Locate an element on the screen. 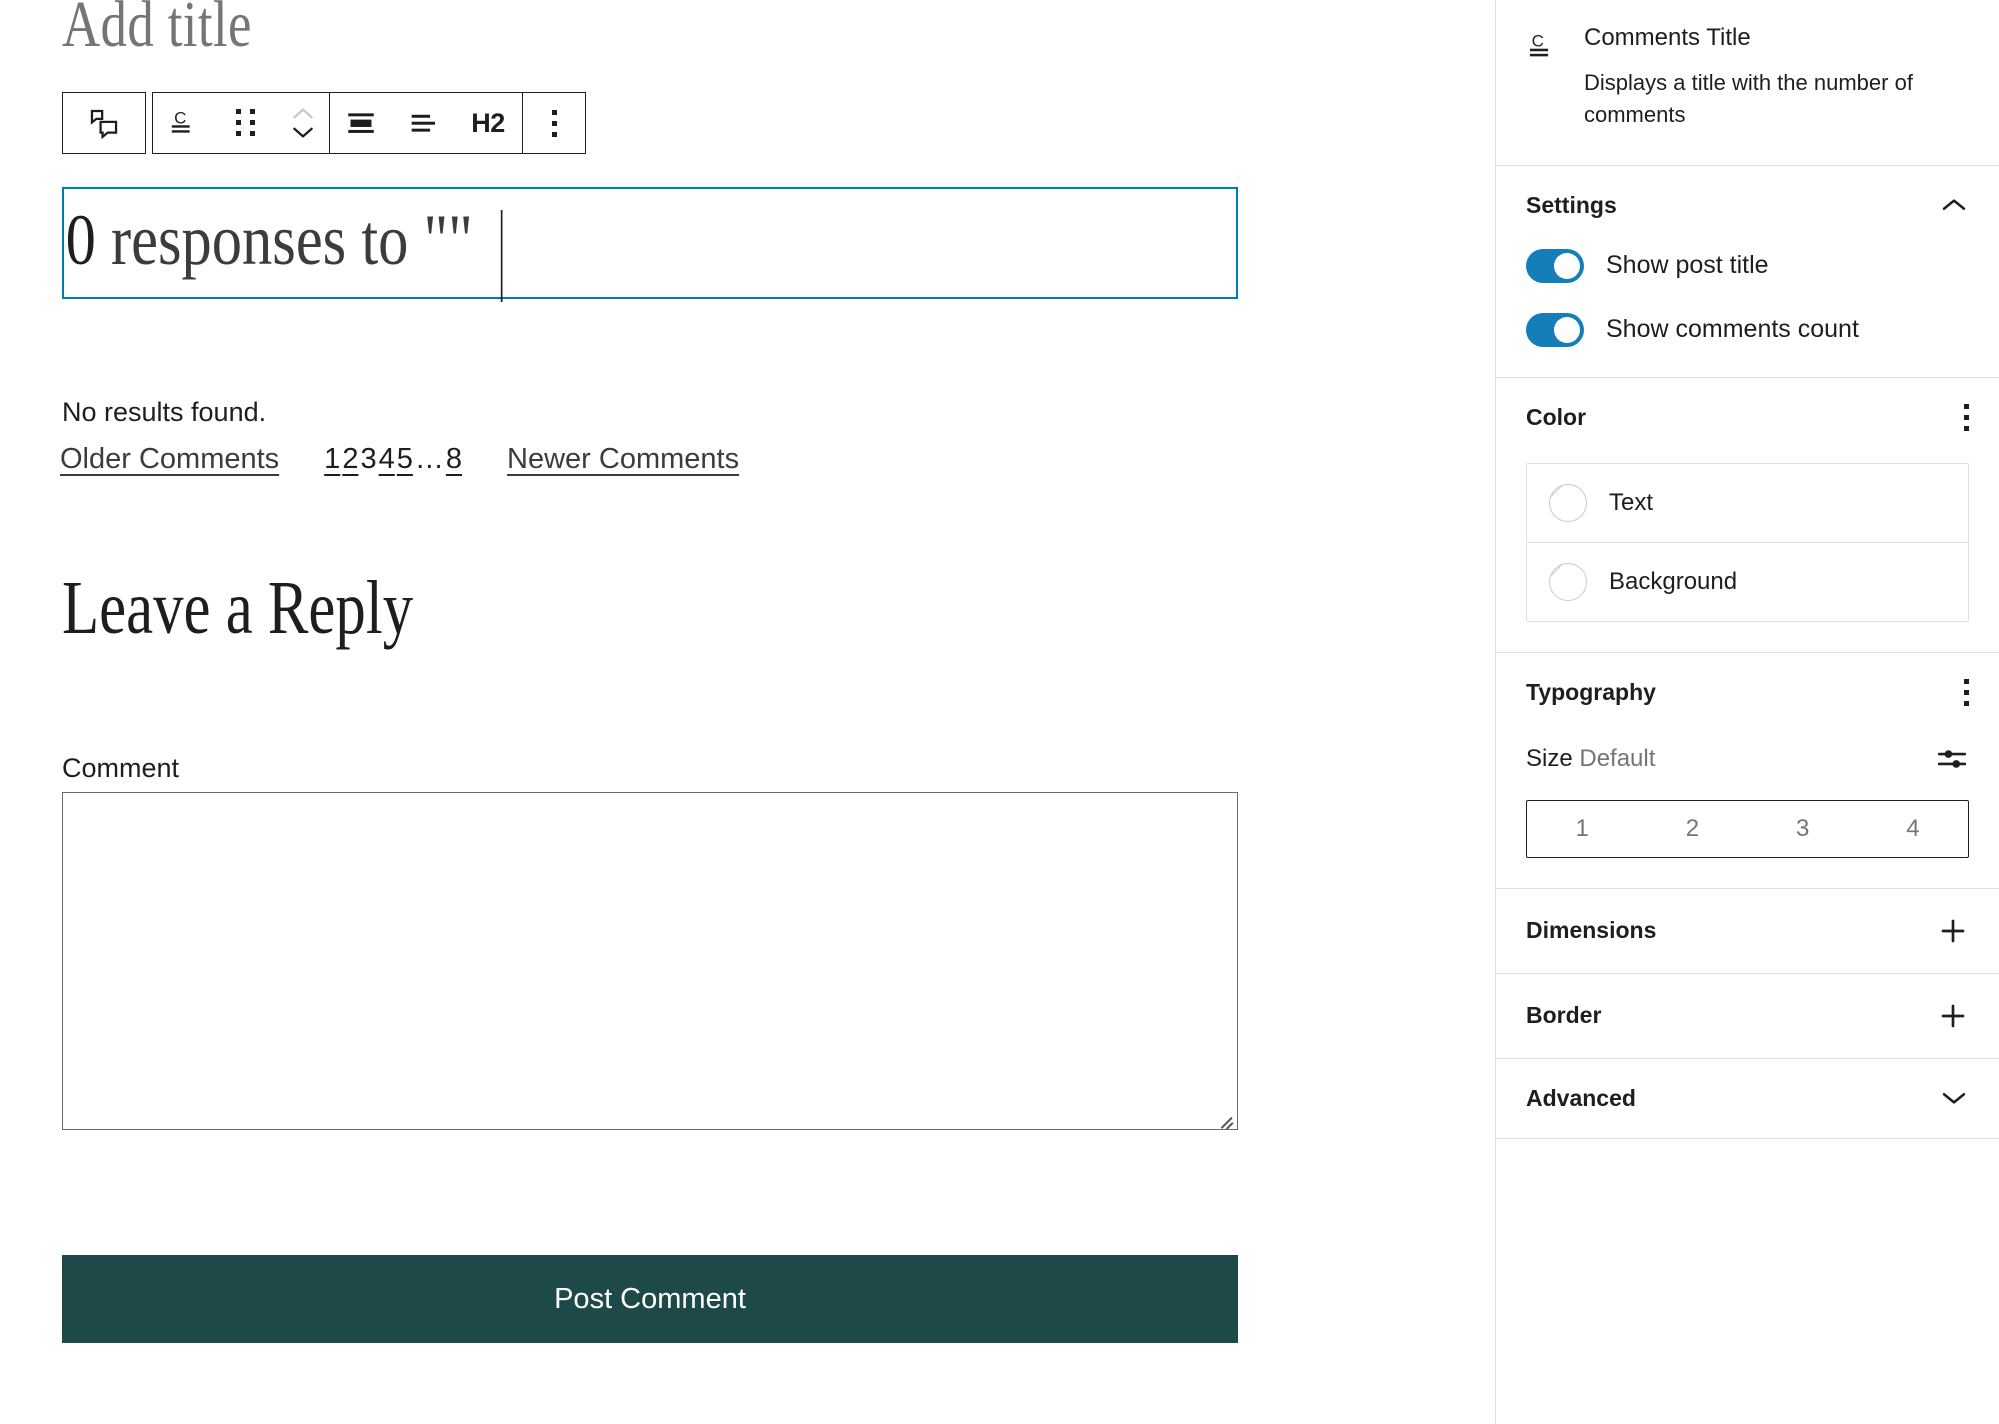  page-number-last: 8 is located at coordinates (454, 459).